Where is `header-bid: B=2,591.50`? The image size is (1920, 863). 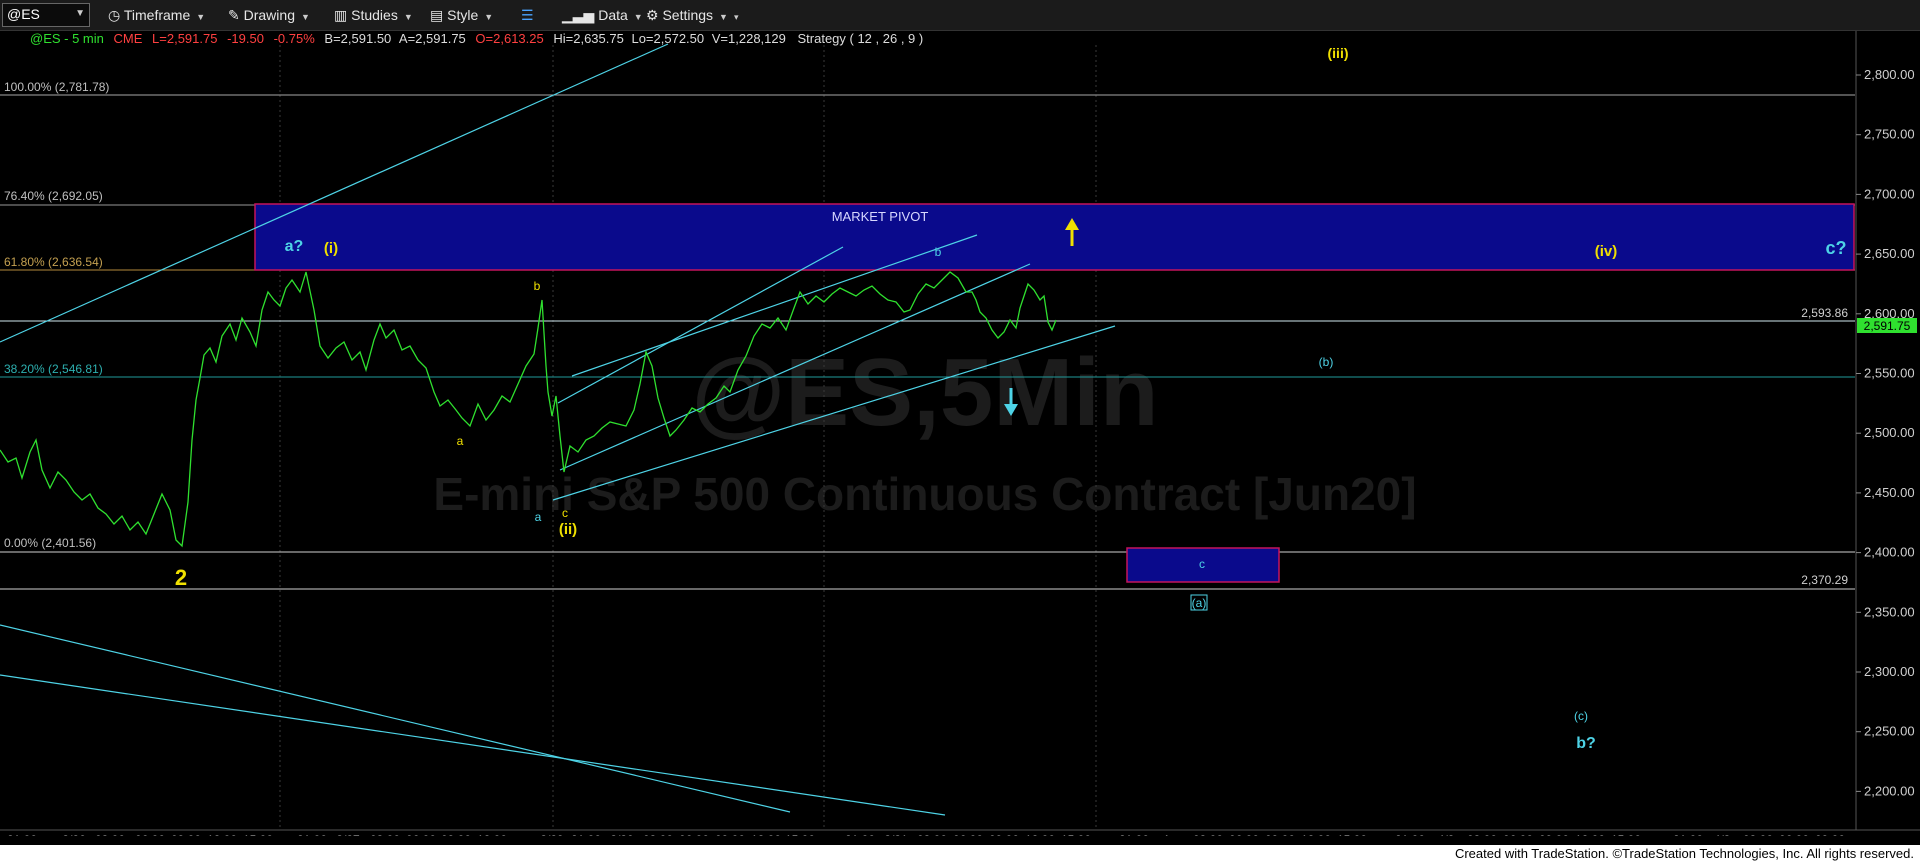
header-bid: B=2,591.50 is located at coordinates (358, 38).